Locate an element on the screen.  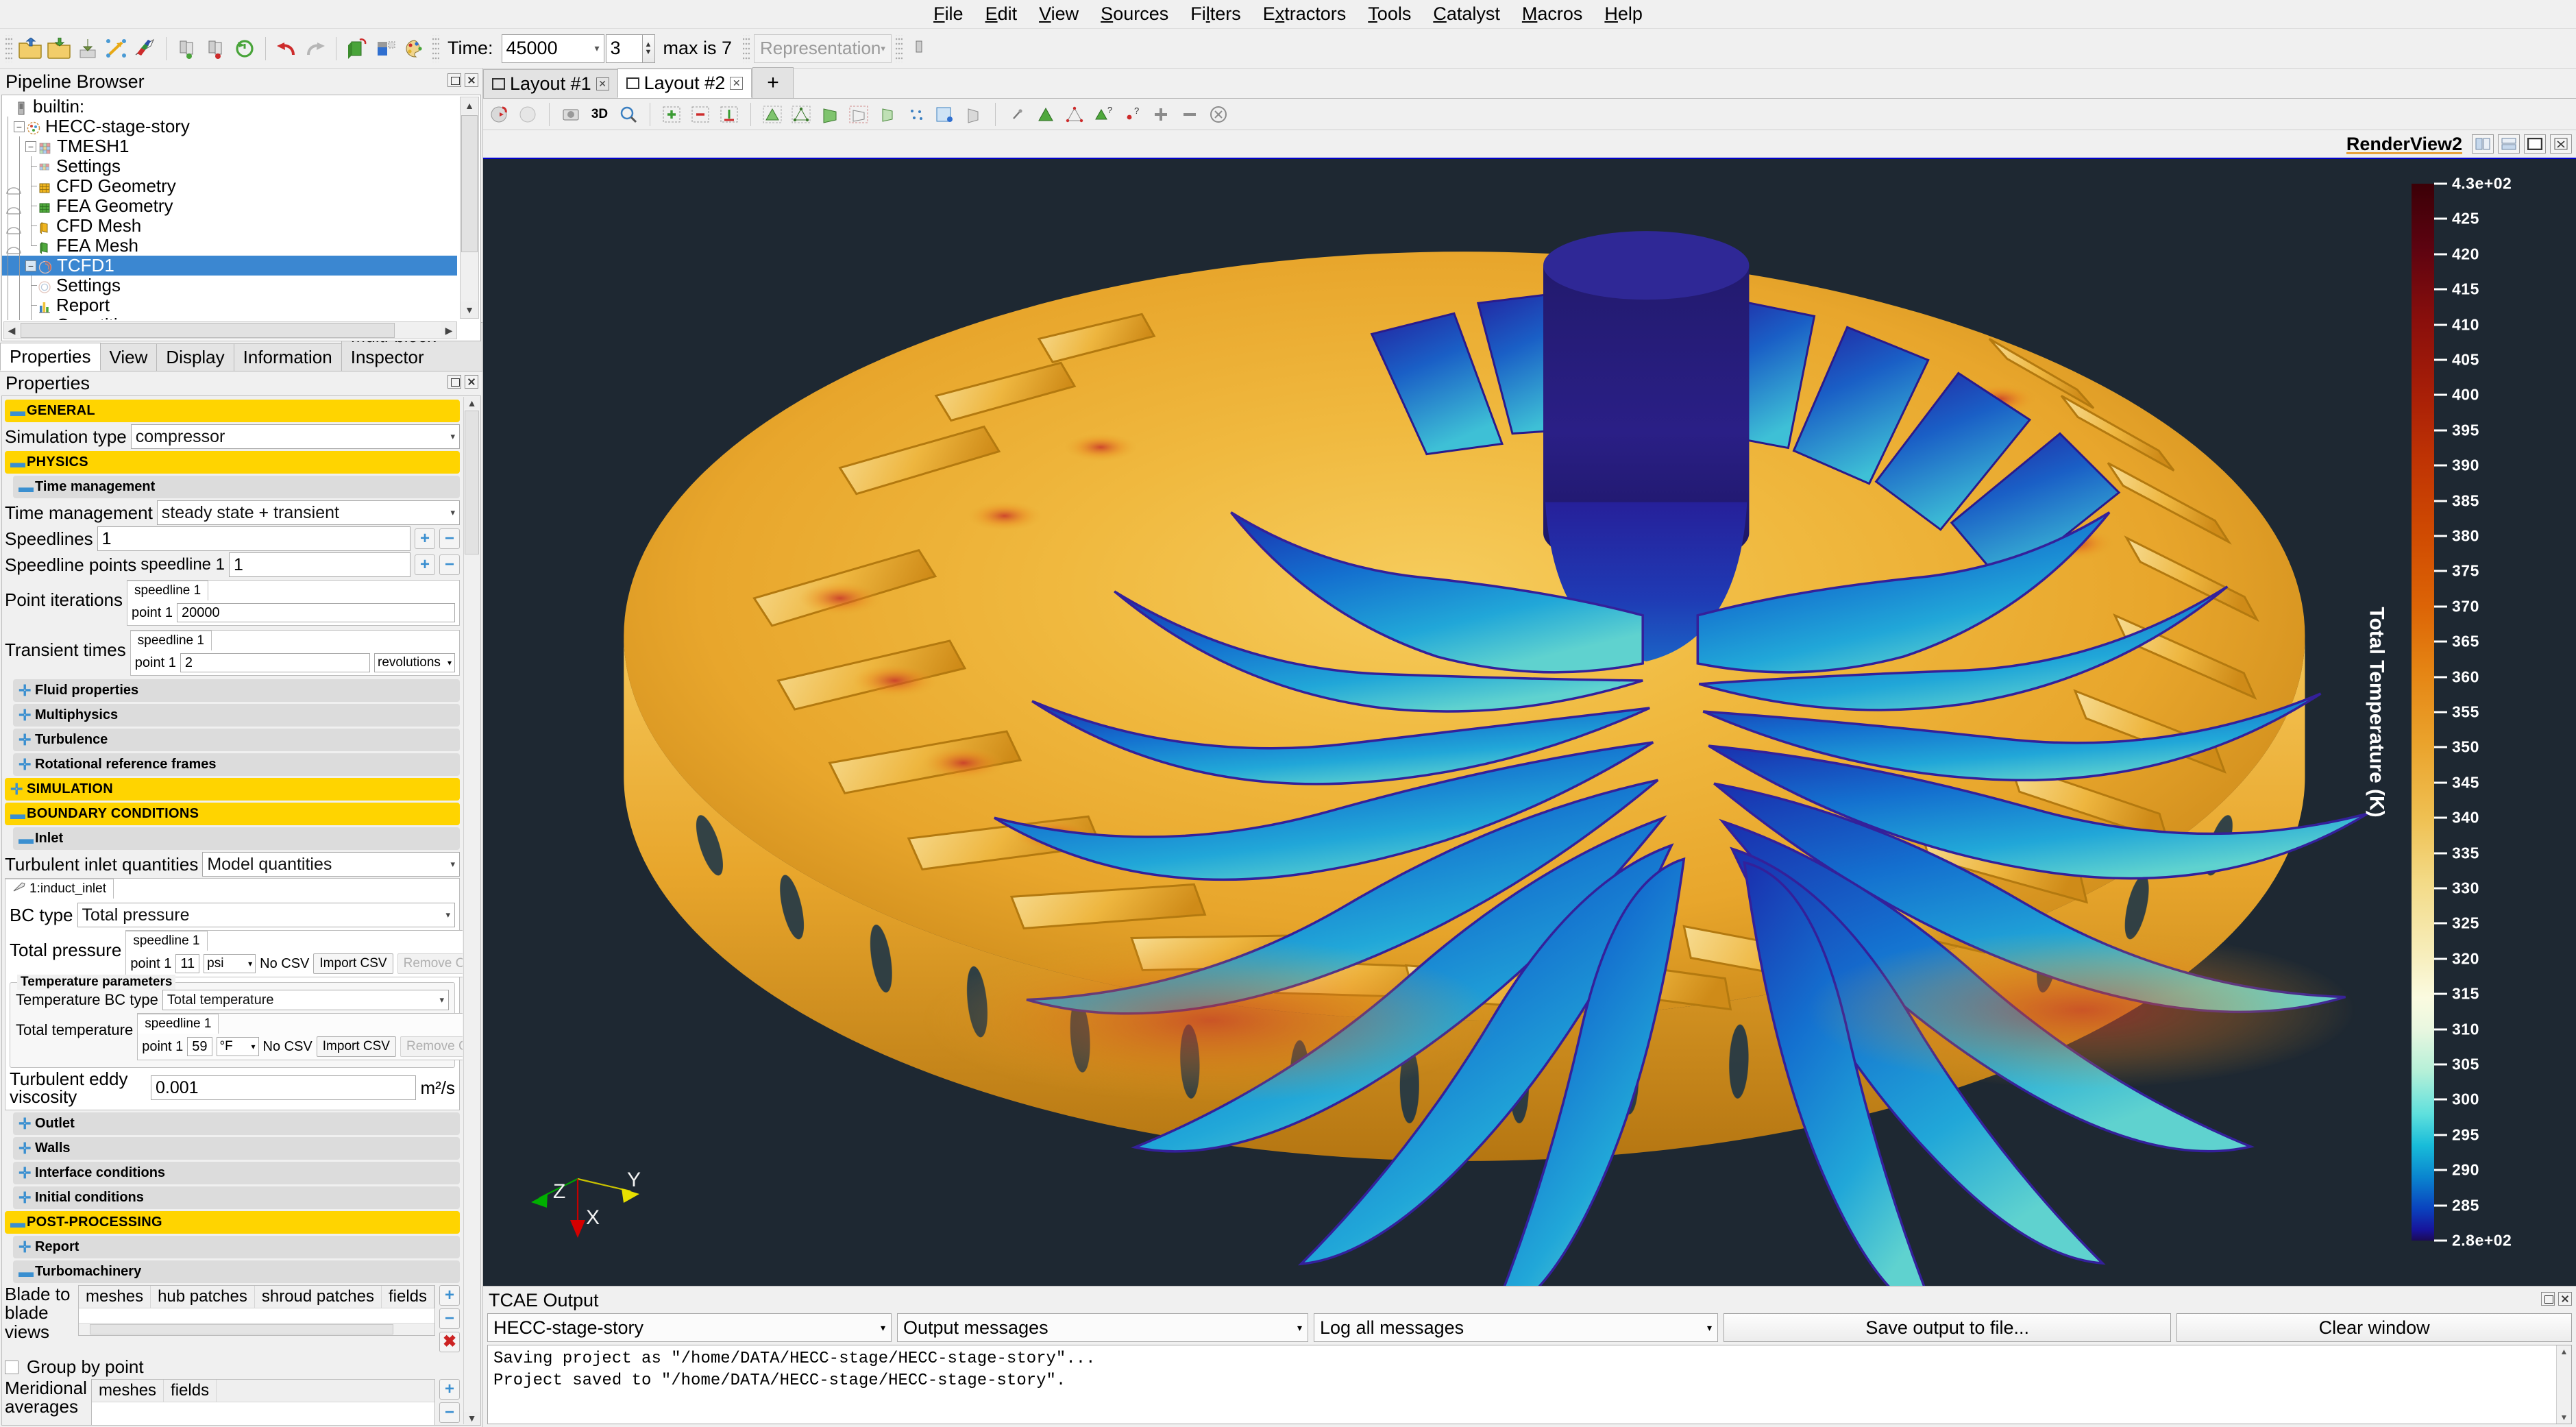
blade-to-blade-views-list: meshes hub patches shroud patches fields is located at coordinates (256, 1310).